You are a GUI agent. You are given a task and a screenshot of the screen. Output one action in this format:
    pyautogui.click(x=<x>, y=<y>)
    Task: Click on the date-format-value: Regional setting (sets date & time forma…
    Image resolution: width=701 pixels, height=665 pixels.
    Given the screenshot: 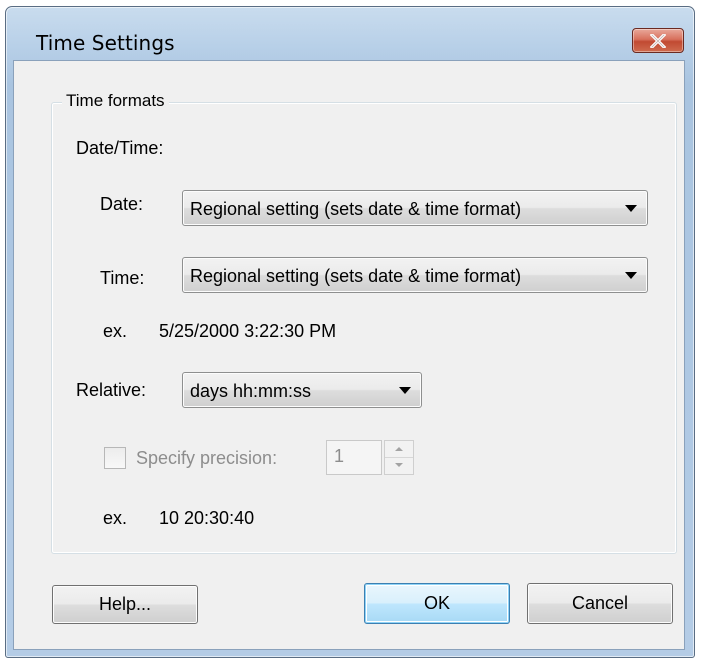 What is the action you would take?
    pyautogui.click(x=356, y=209)
    